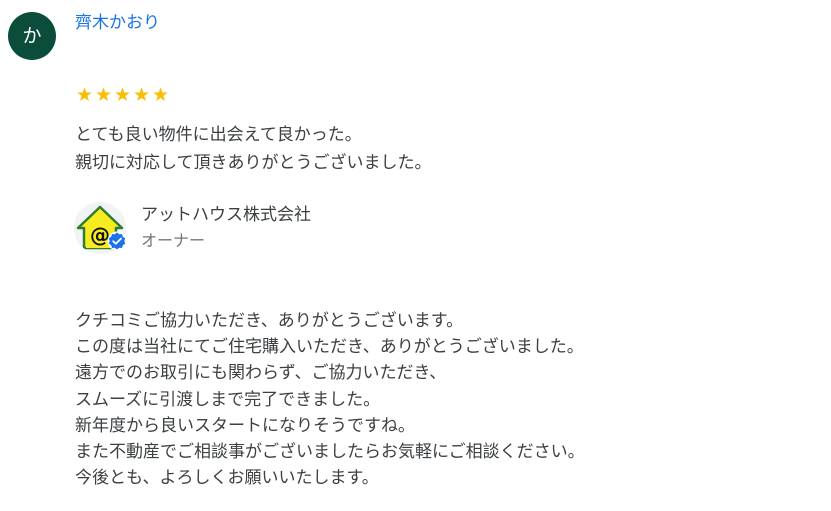 This screenshot has width=831, height=511. I want to click on reviewer-avatar: か, so click(32, 36).